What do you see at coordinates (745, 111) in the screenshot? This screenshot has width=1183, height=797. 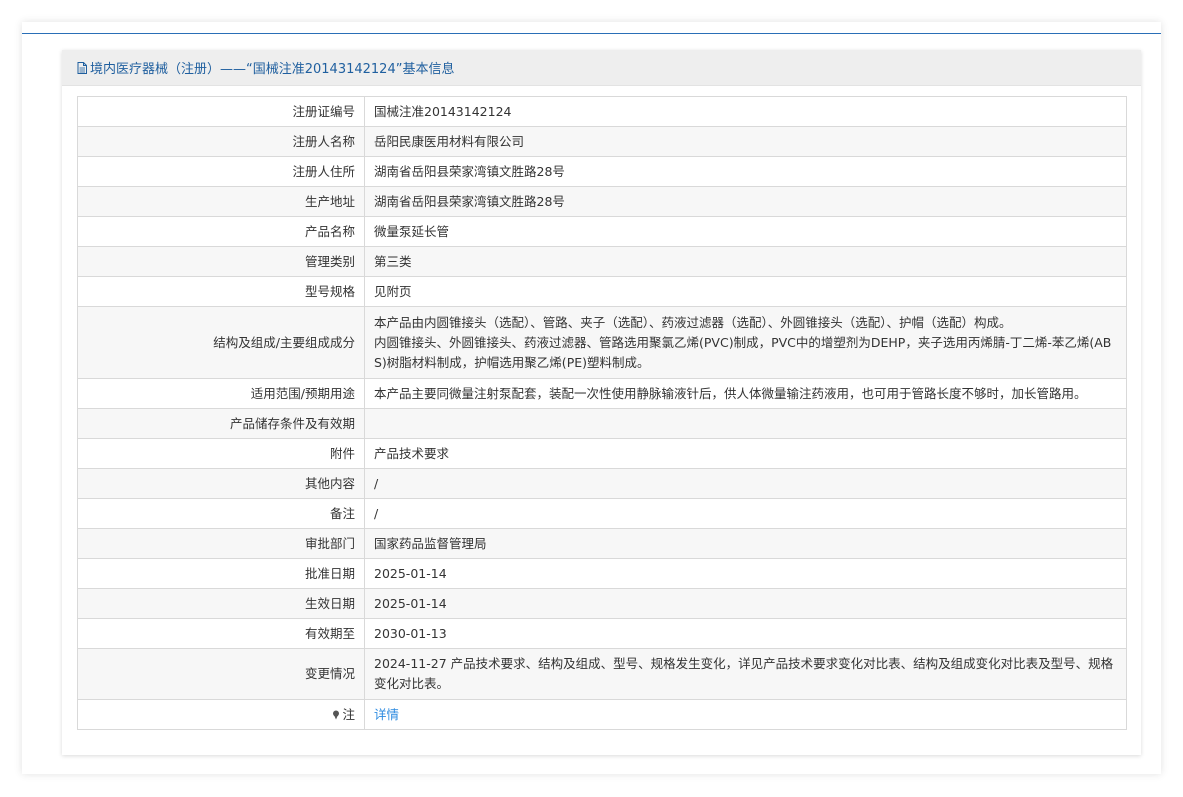 I see `row-value: 国械注准20143142124` at bounding box center [745, 111].